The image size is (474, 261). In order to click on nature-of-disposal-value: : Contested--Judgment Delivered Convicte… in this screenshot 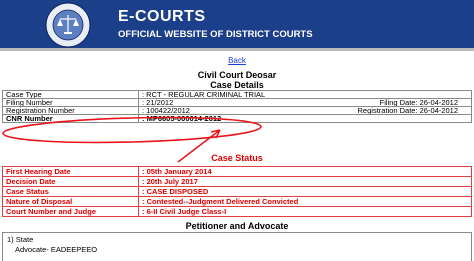, I will do `click(305, 201)`.